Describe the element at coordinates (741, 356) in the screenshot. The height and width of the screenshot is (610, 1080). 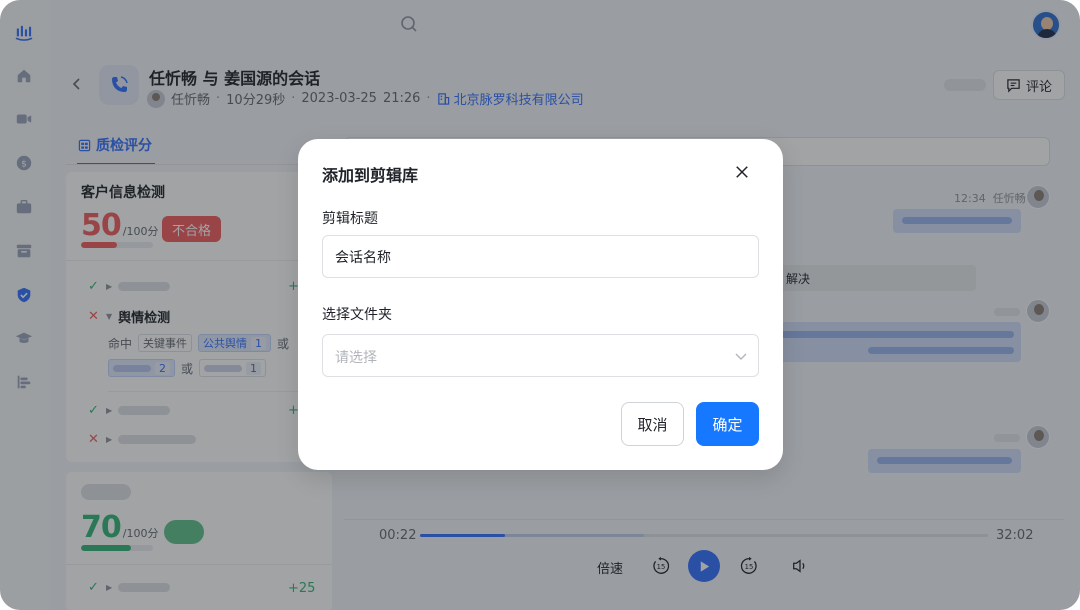
I see `chevron-down-icon` at that location.